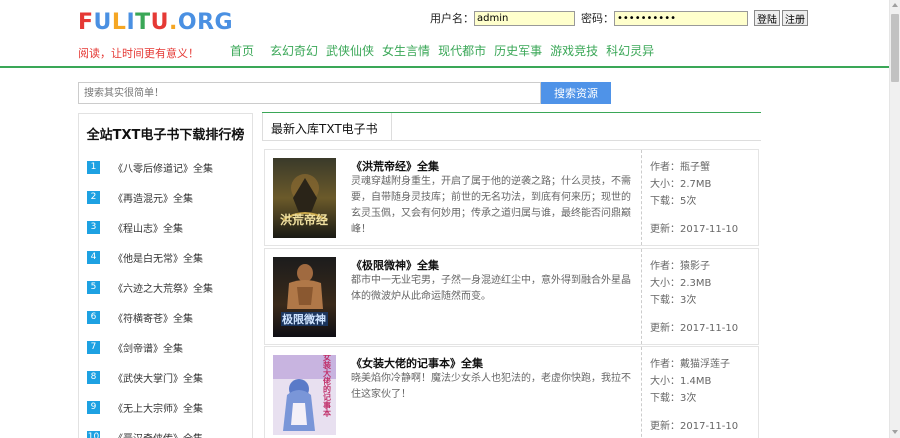  Describe the element at coordinates (173, 22) in the screenshot. I see `logo-letter: .` at that location.